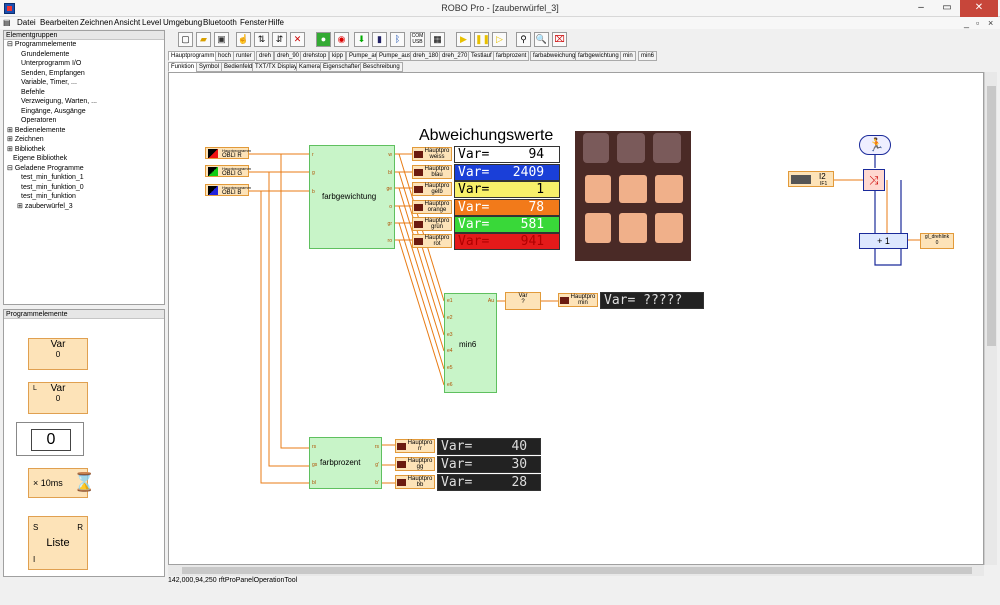  I want to click on vertical-scrollbar, so click(990, 318).